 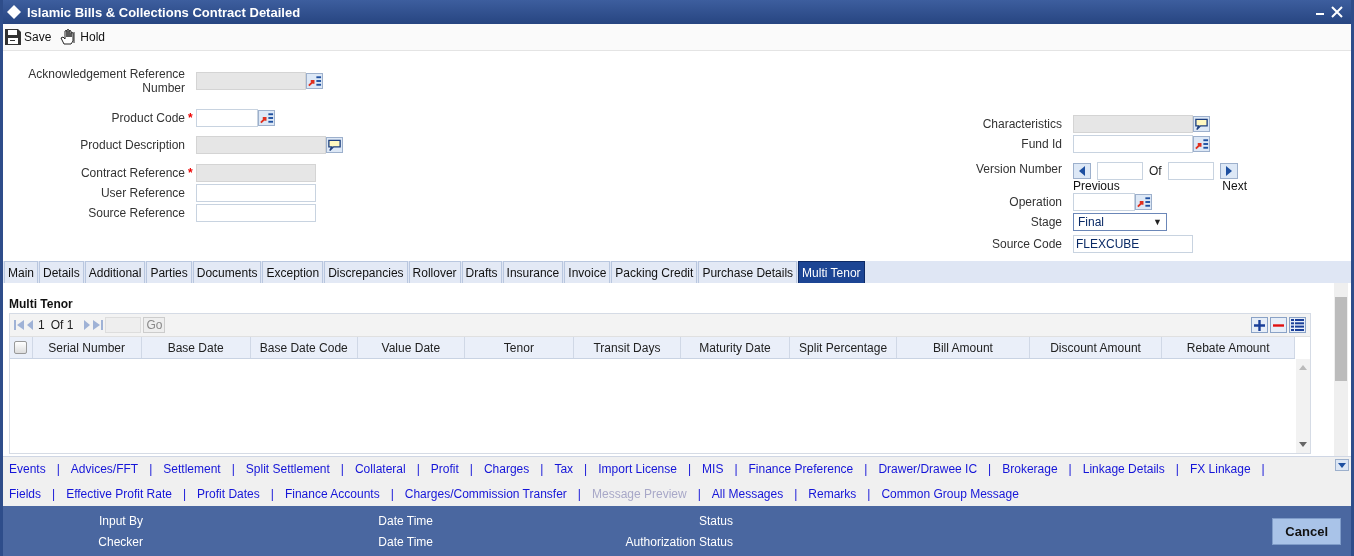 What do you see at coordinates (928, 469) in the screenshot?
I see `footer-link: Drawer/Drawee IC` at bounding box center [928, 469].